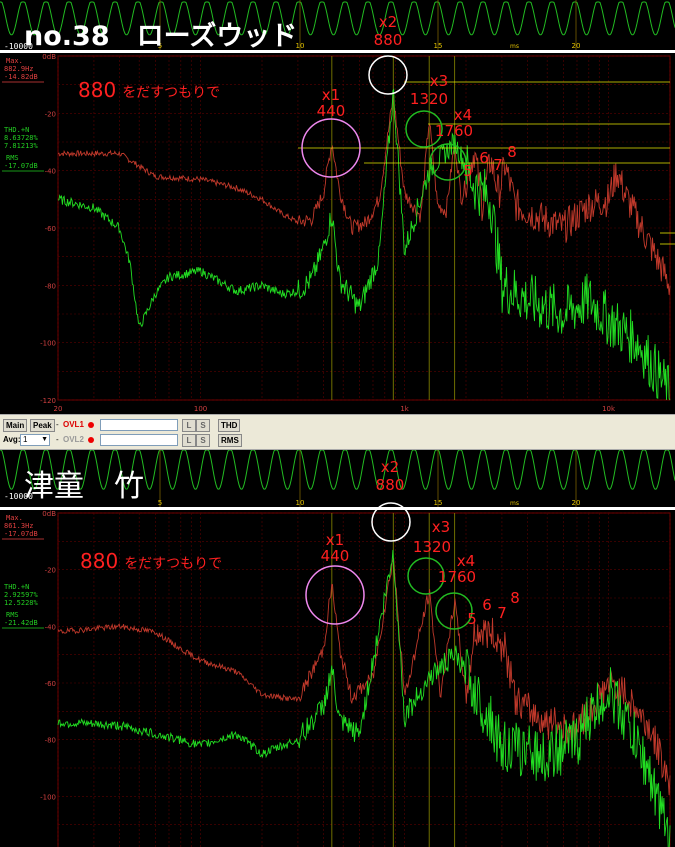 The image size is (675, 847). I want to click on ovl1-label: OVL1, so click(73, 424).